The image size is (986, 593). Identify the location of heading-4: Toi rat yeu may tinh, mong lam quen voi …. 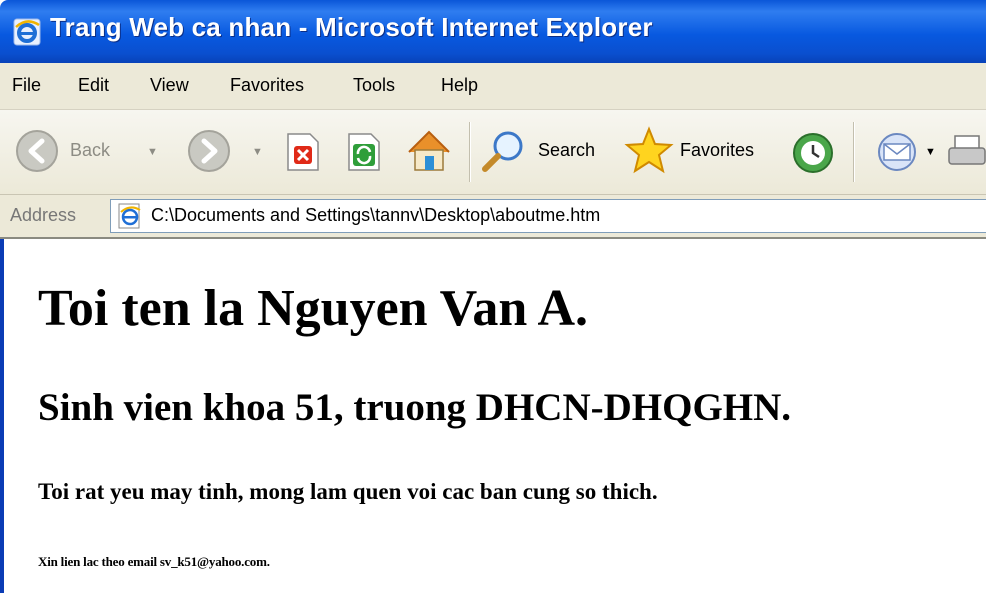
(348, 491).